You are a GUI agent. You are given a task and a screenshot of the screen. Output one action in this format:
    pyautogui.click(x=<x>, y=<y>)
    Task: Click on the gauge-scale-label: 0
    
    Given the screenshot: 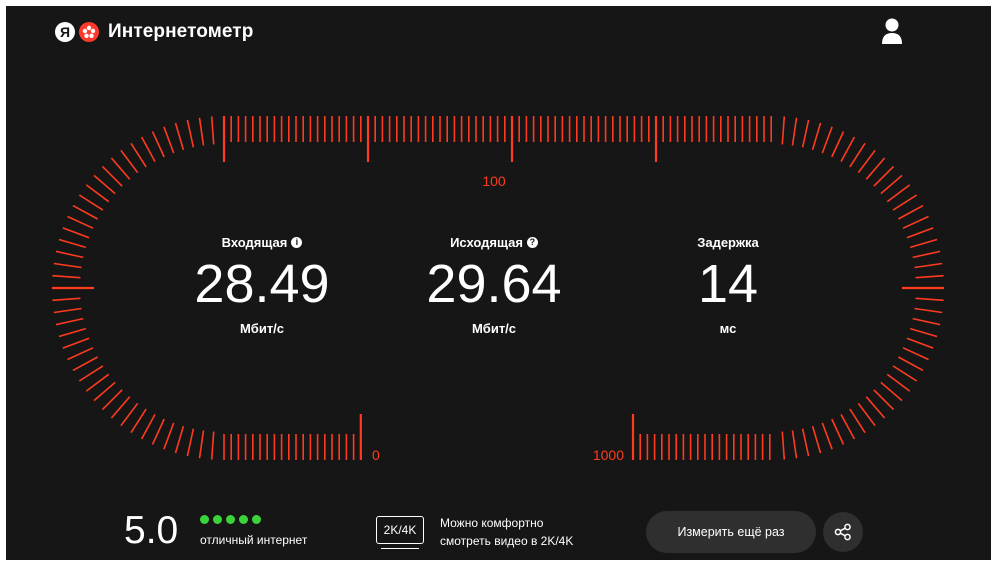 What is the action you would take?
    pyautogui.click(x=376, y=455)
    